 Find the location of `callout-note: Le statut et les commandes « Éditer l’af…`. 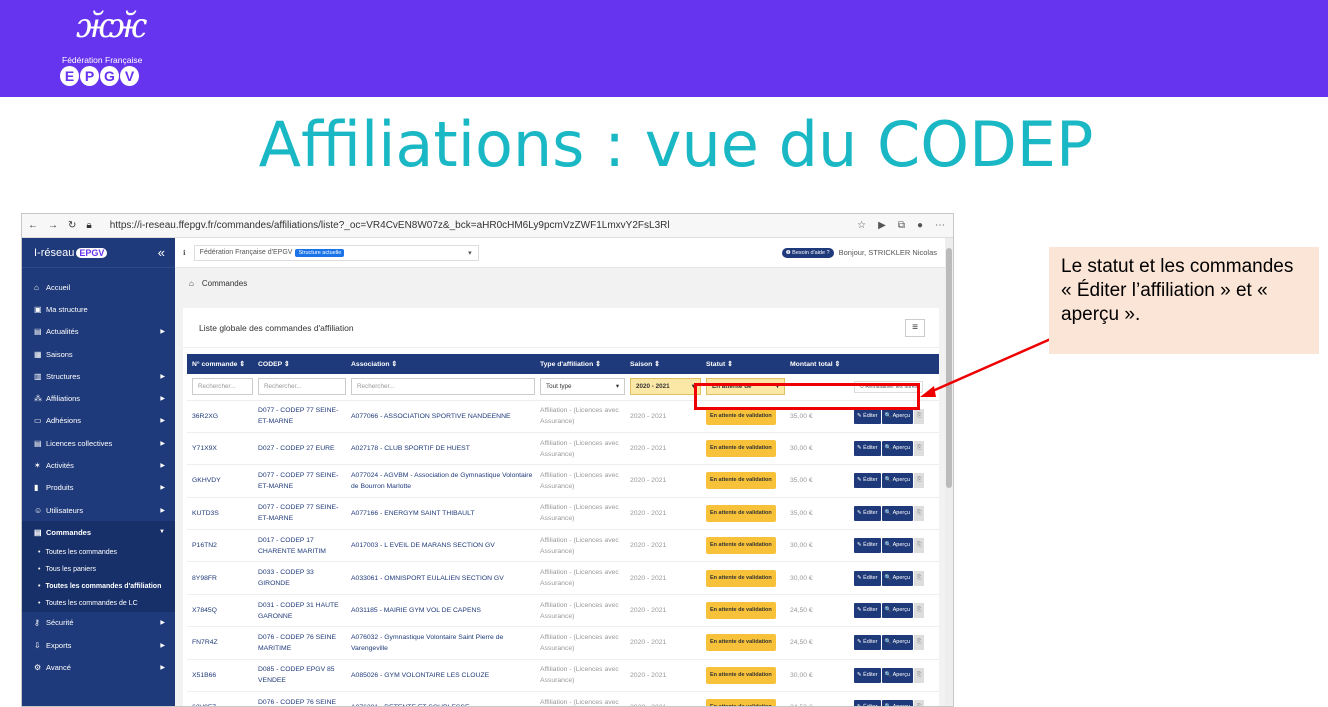

callout-note: Le statut et les commandes « Éditer l’af… is located at coordinates (1184, 300).